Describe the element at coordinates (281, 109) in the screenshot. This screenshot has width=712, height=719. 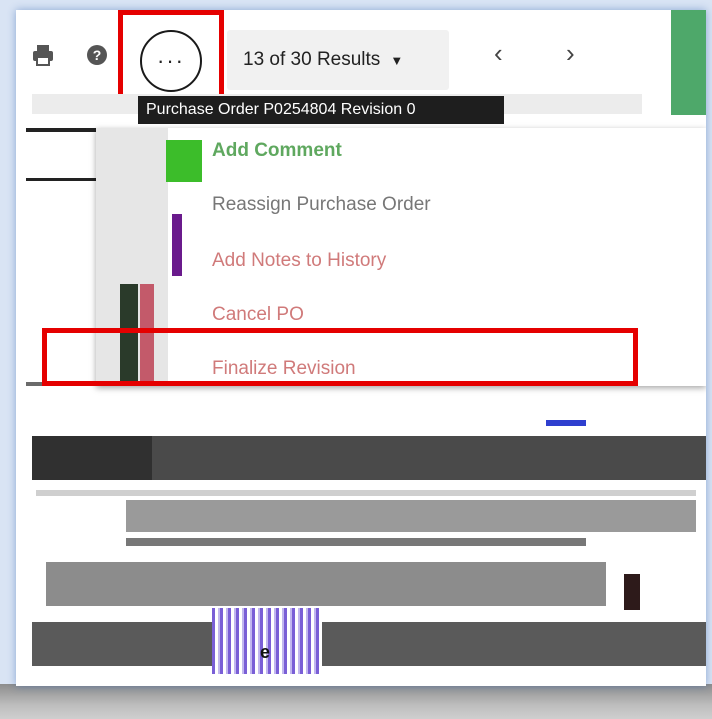
I see `tooltip-text: Purchase Order P0254804 Revision 0` at that location.